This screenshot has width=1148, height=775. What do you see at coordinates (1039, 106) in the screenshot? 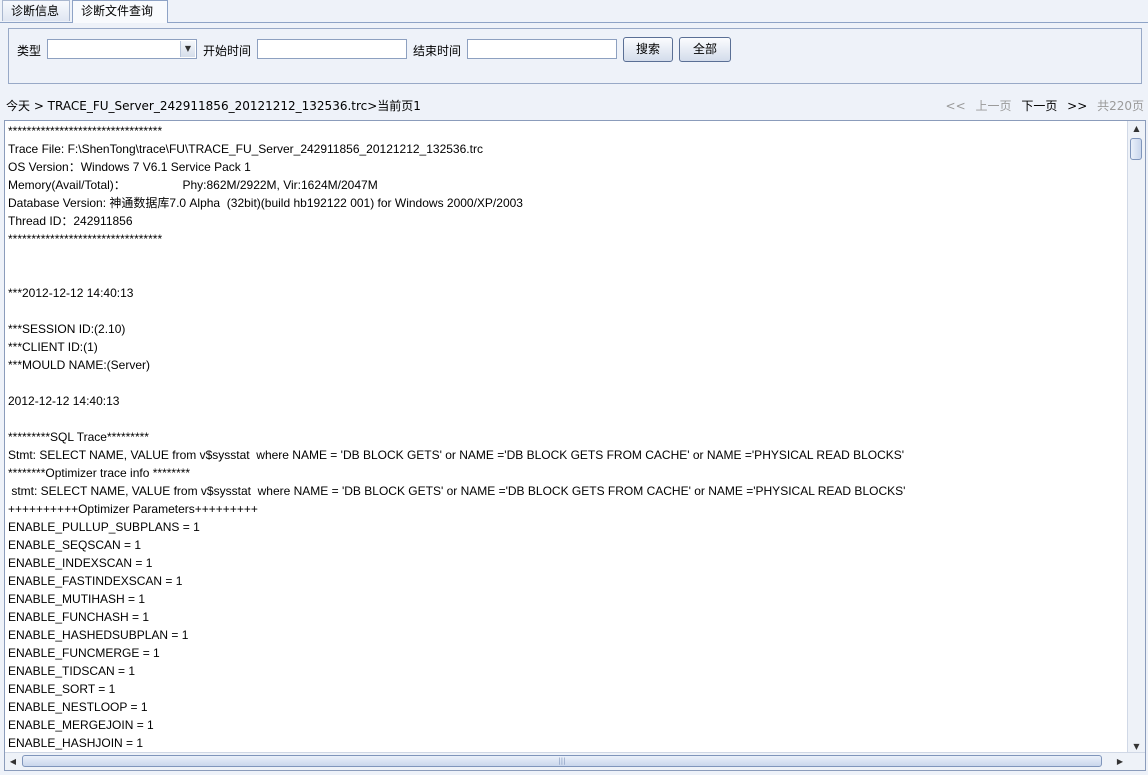
I see `next-page-link: 下一页` at bounding box center [1039, 106].